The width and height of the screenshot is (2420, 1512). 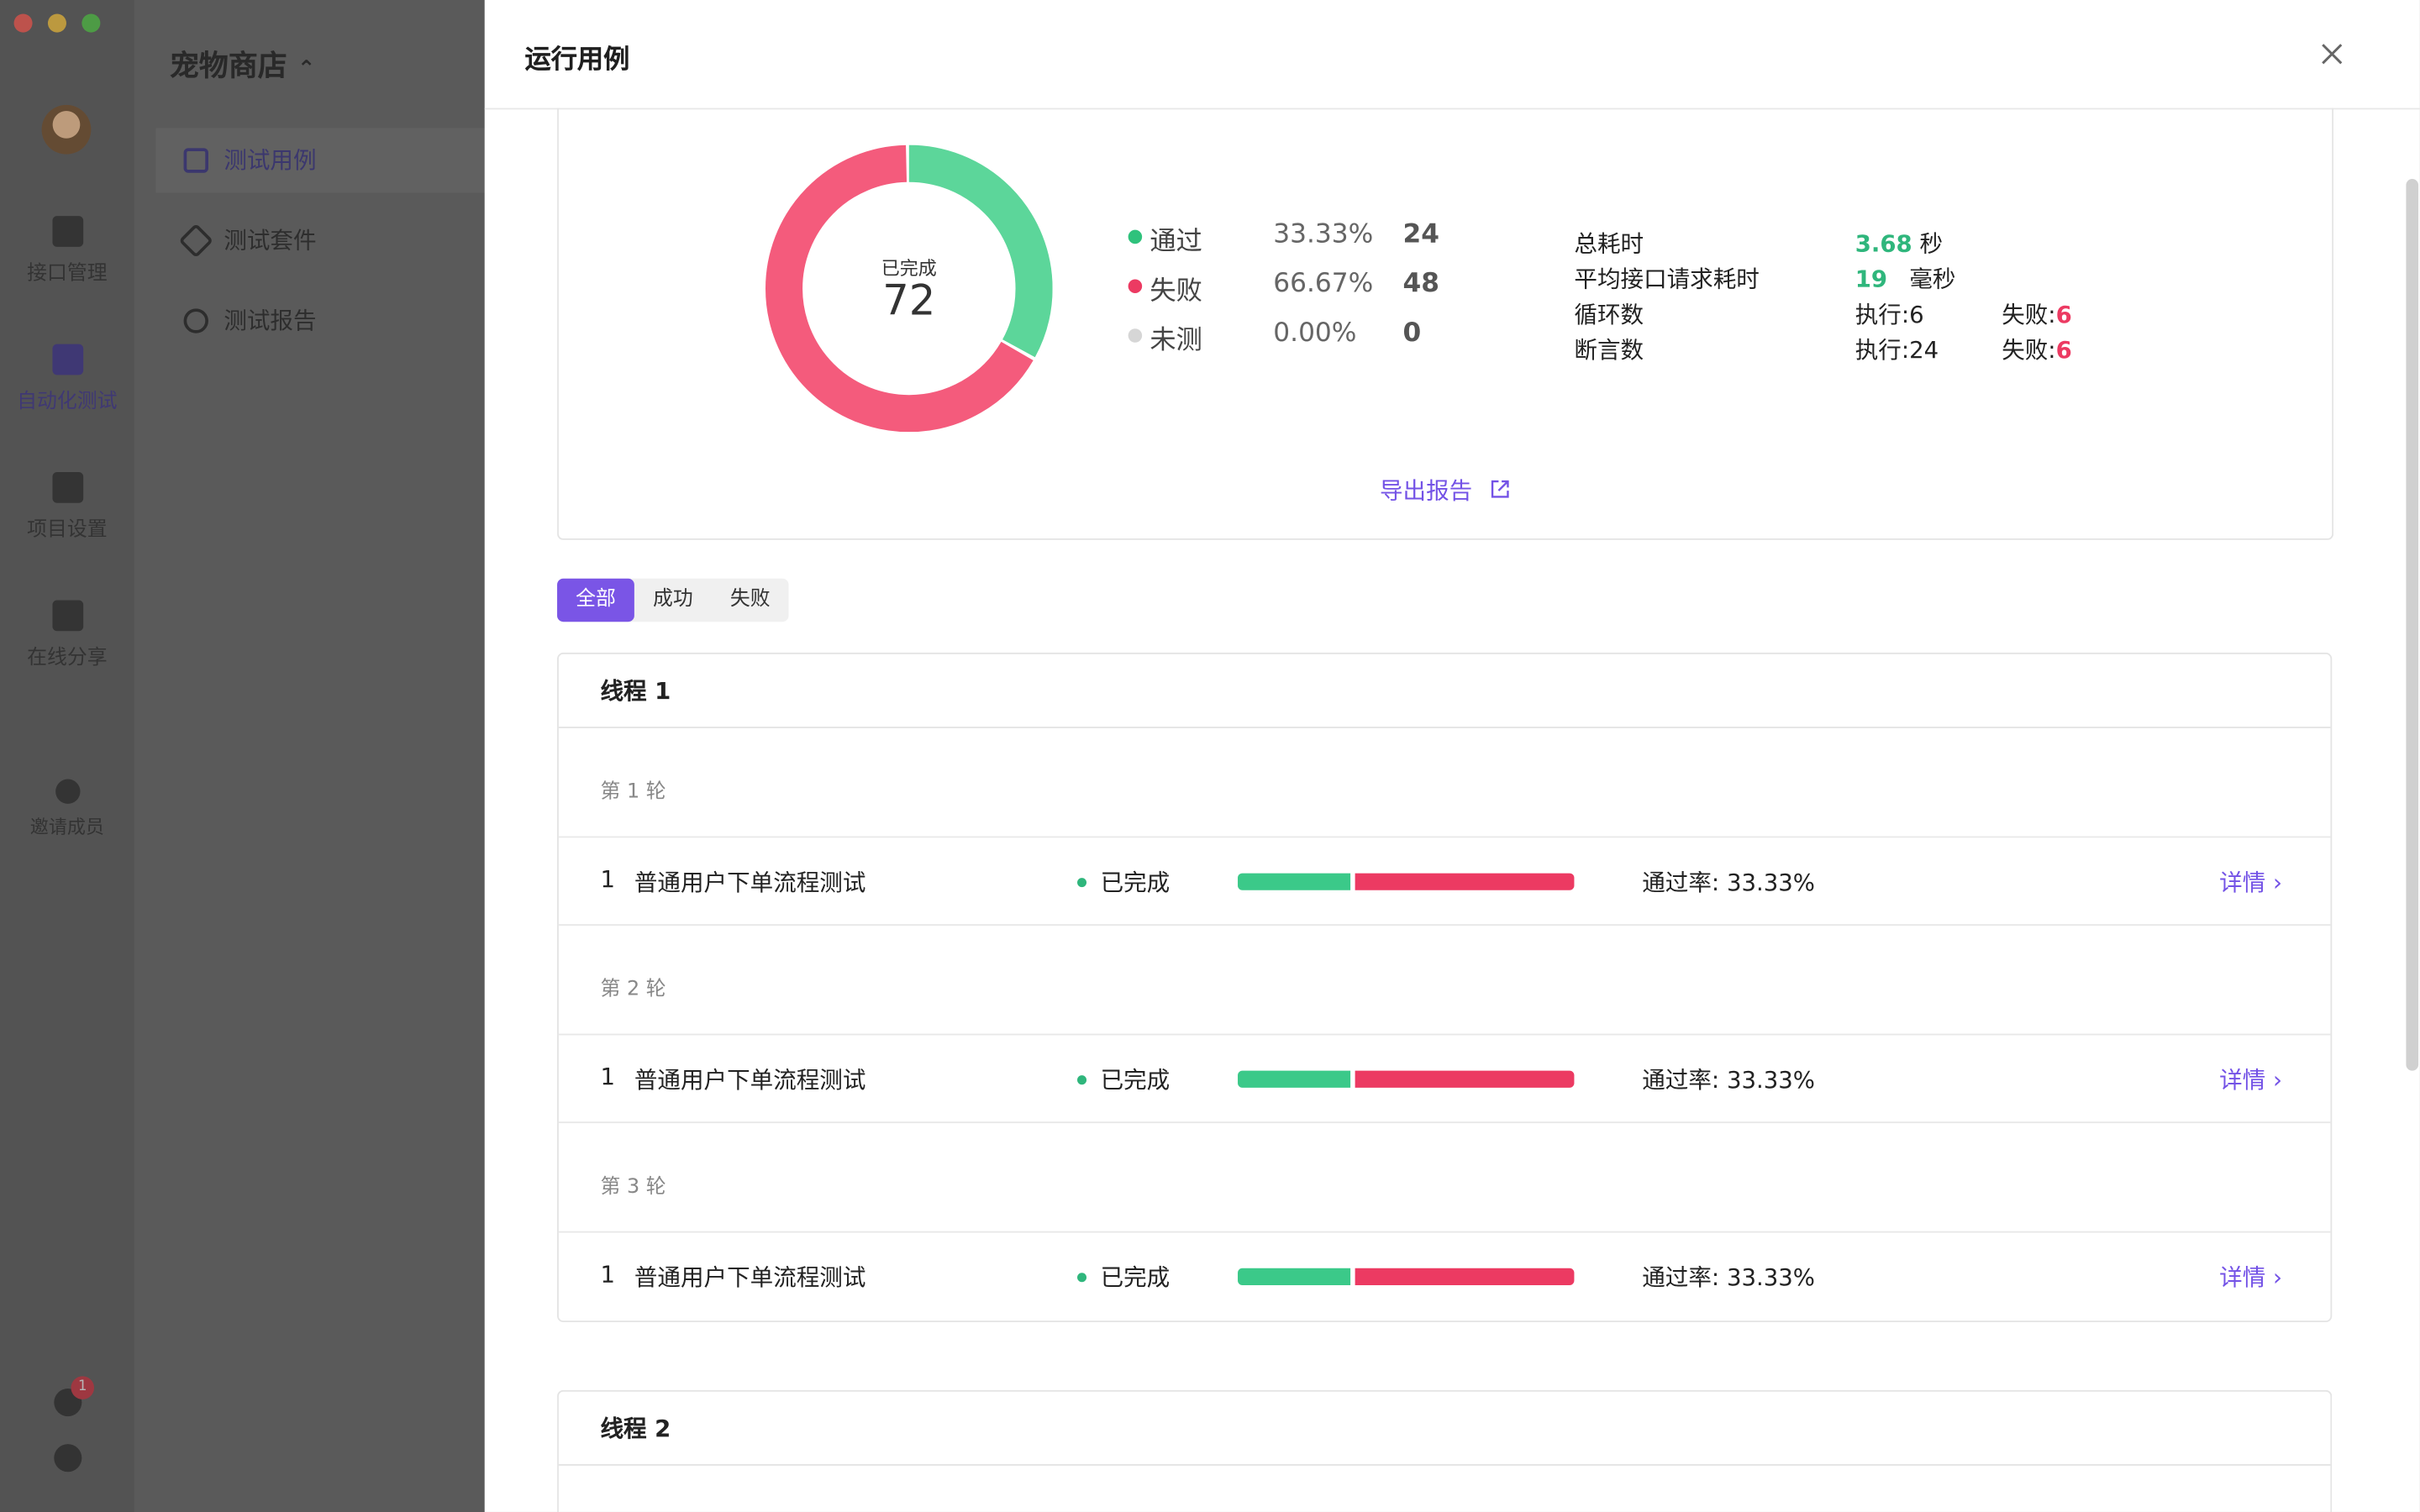 What do you see at coordinates (1444, 1429) in the screenshot?
I see `thread-title: 线程 2` at bounding box center [1444, 1429].